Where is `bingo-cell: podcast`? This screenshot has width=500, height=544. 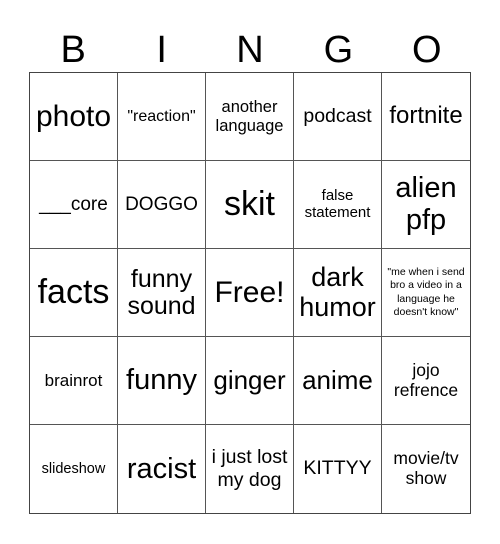 bingo-cell: podcast is located at coordinates (338, 117).